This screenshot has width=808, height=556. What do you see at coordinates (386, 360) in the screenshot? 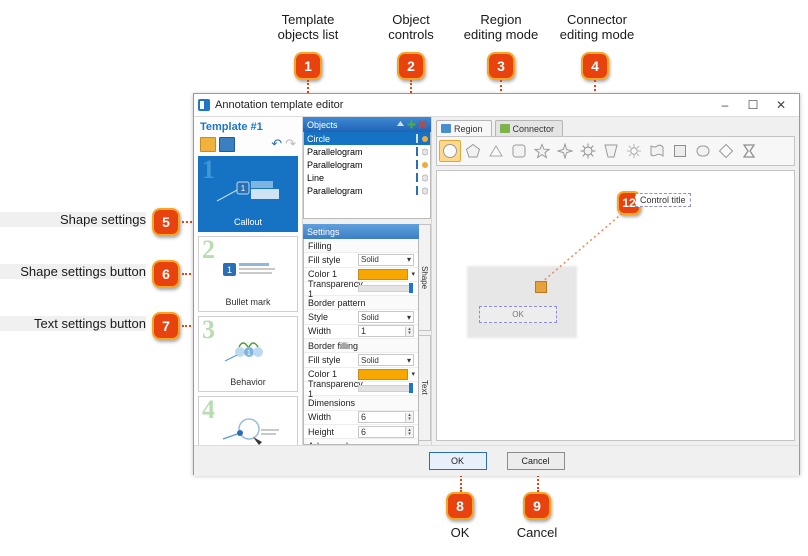
I see `border-fill-style-combo: Solid ▾` at bounding box center [386, 360].